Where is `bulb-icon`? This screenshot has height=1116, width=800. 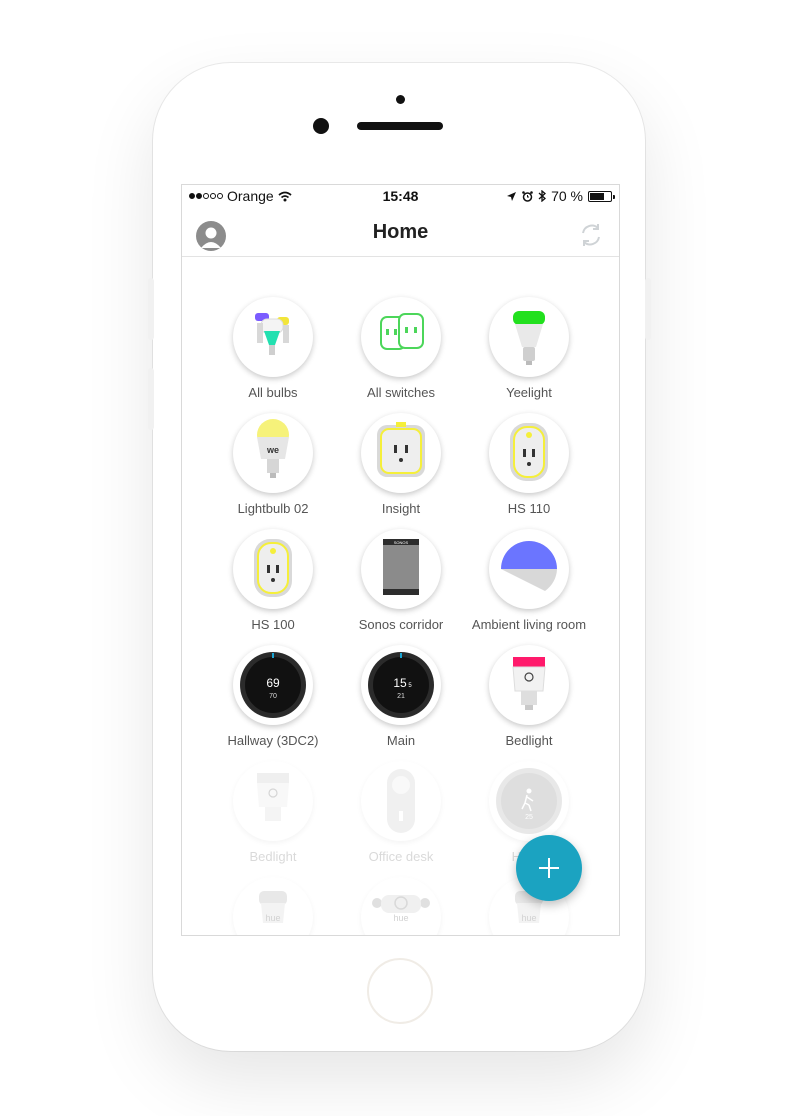
bulb-icon is located at coordinates (529, 337).